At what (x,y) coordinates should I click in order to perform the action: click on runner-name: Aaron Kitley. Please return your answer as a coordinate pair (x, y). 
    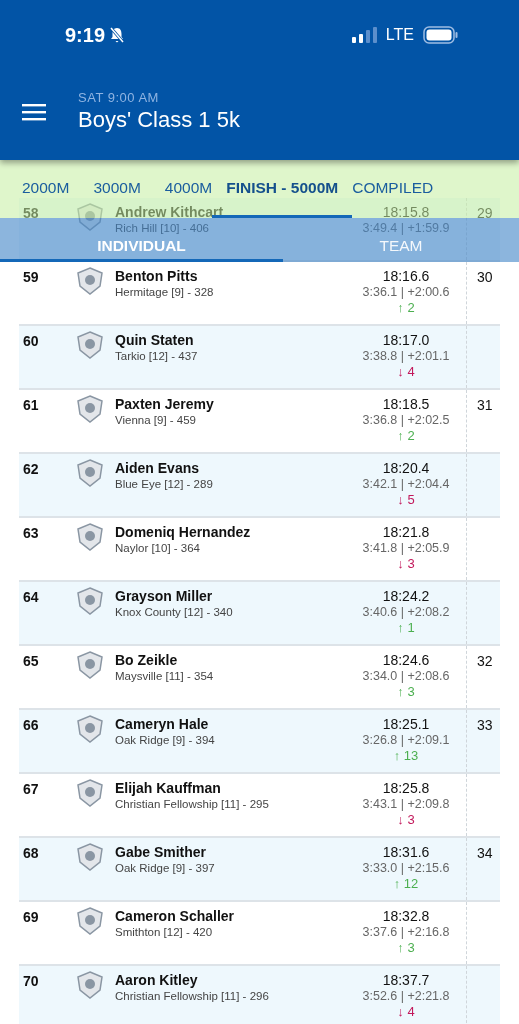
    Looking at the image, I should click on (156, 980).